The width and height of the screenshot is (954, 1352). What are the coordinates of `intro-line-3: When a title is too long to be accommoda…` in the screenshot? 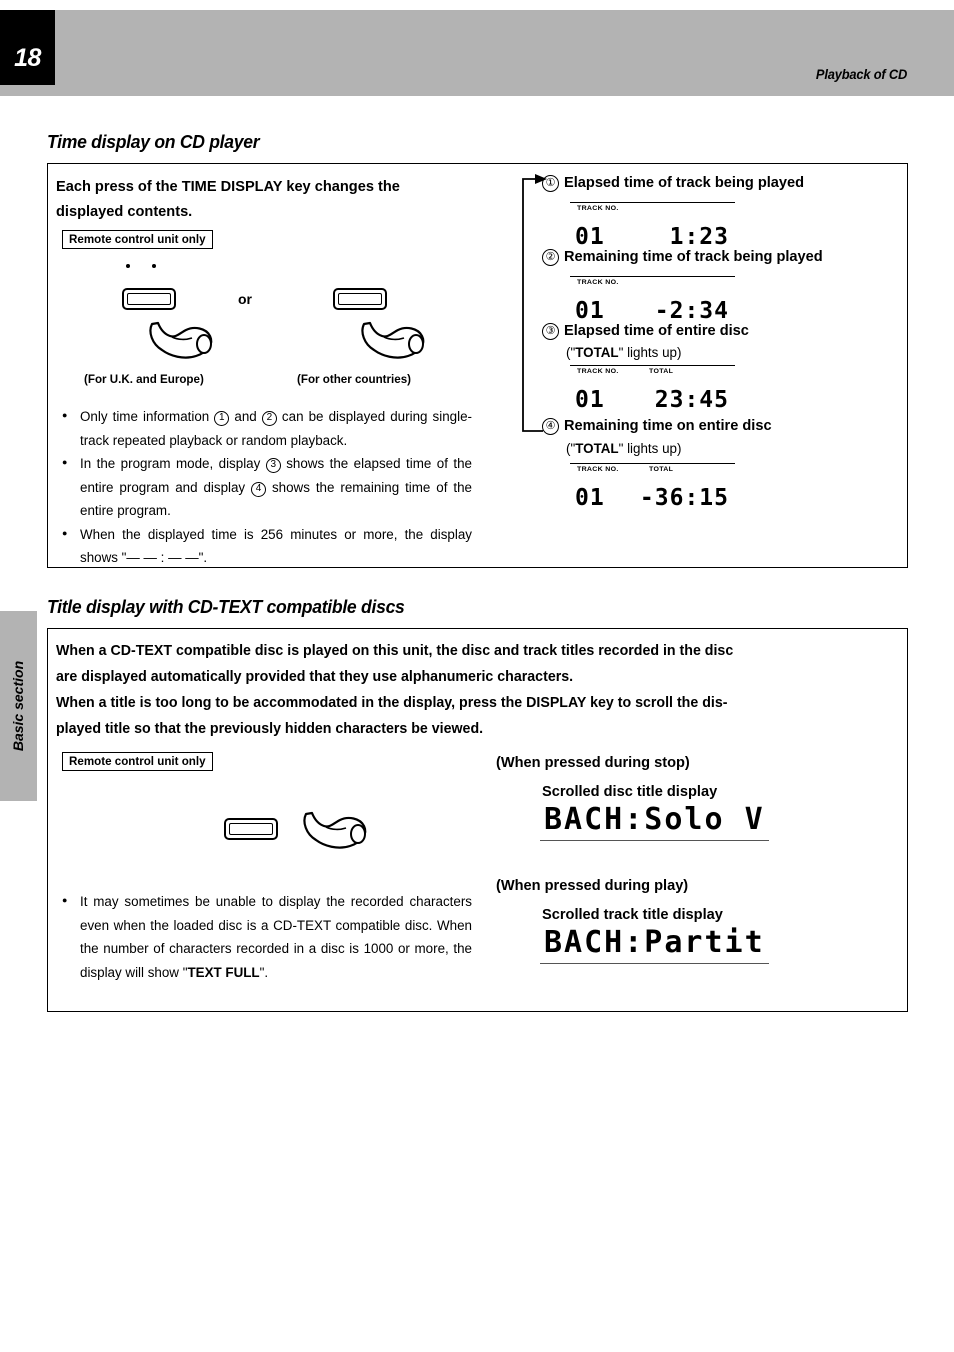 It's located at (392, 703).